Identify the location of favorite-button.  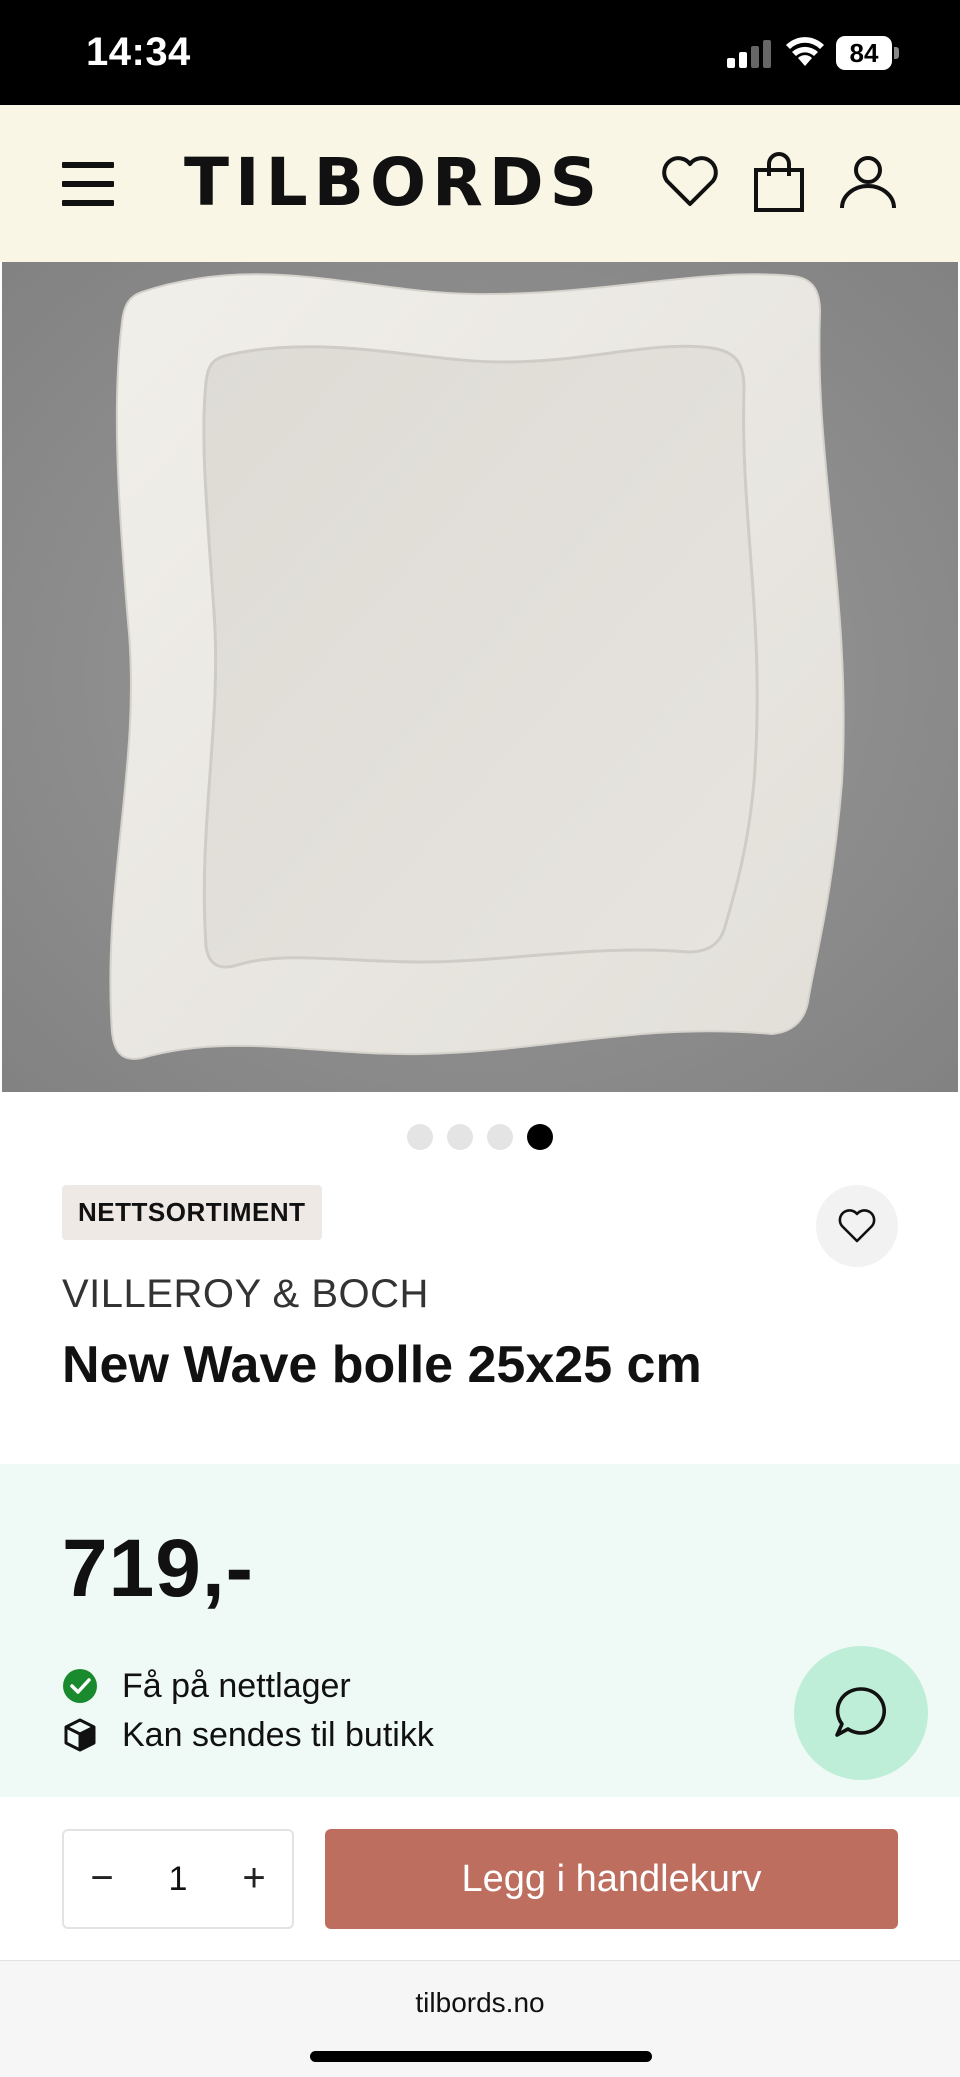
(857, 1226).